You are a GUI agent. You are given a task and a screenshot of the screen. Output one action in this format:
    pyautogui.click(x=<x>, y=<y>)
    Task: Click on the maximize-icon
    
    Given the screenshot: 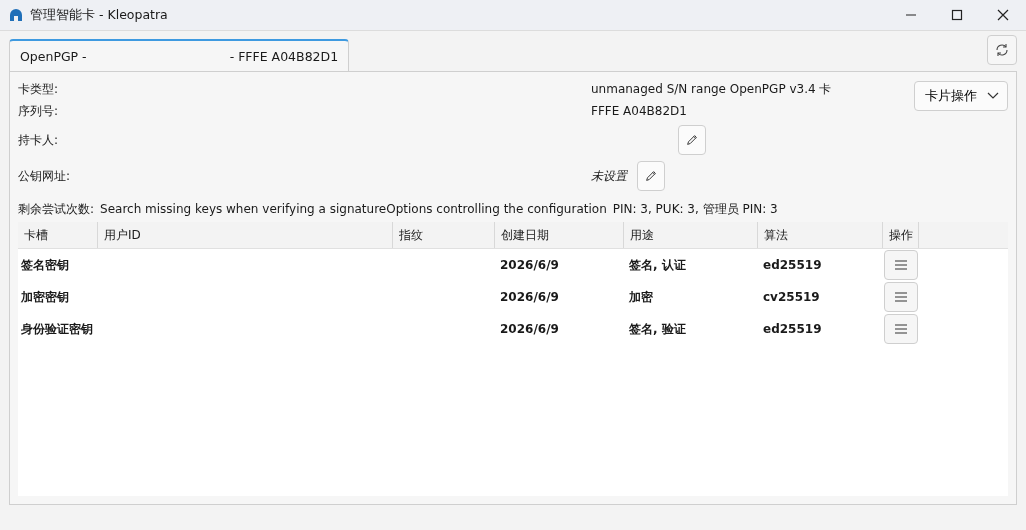 What is the action you would take?
    pyautogui.click(x=957, y=15)
    